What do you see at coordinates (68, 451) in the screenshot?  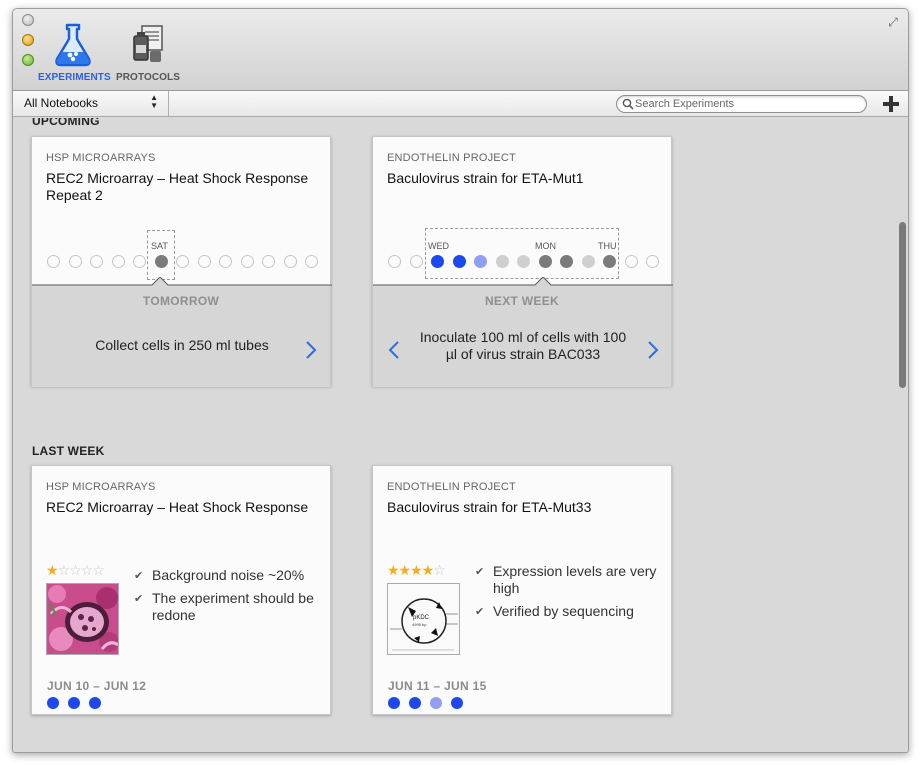 I see `section-last-week-title: LAST WEEK` at bounding box center [68, 451].